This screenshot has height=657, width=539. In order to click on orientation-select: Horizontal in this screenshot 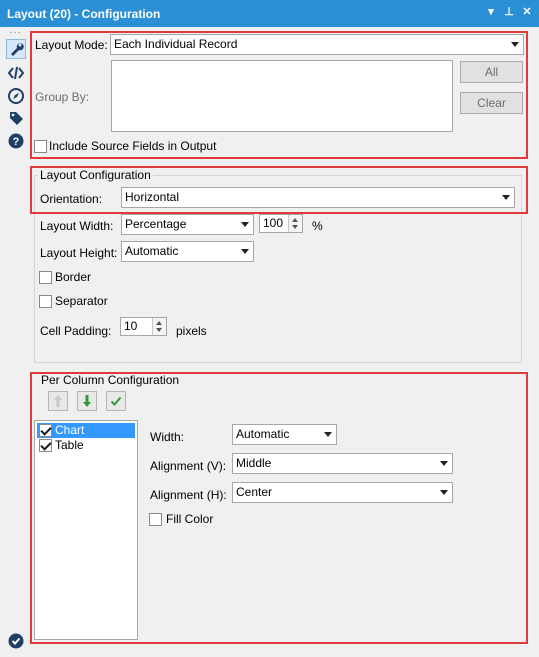, I will do `click(318, 197)`.